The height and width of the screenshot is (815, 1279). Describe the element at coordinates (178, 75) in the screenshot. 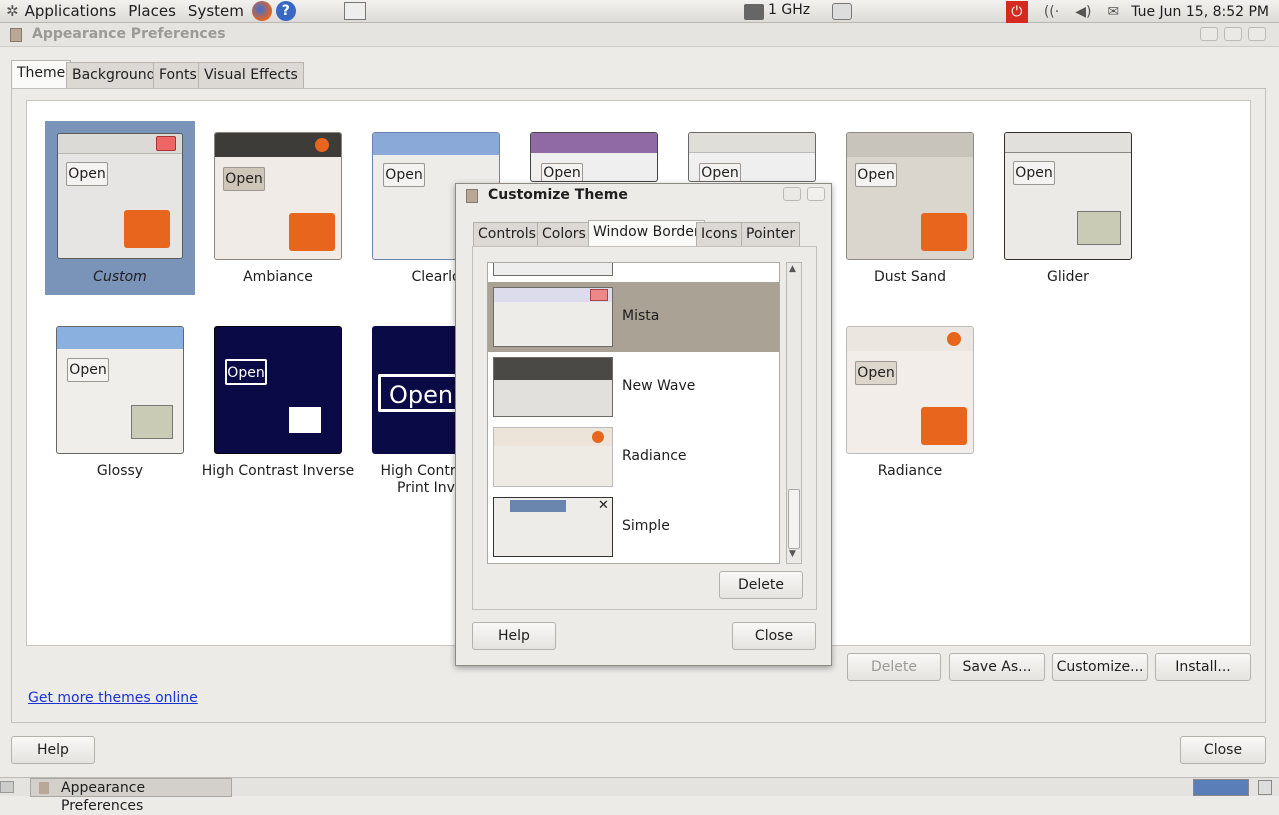

I see `tab-fonts: Fonts` at that location.